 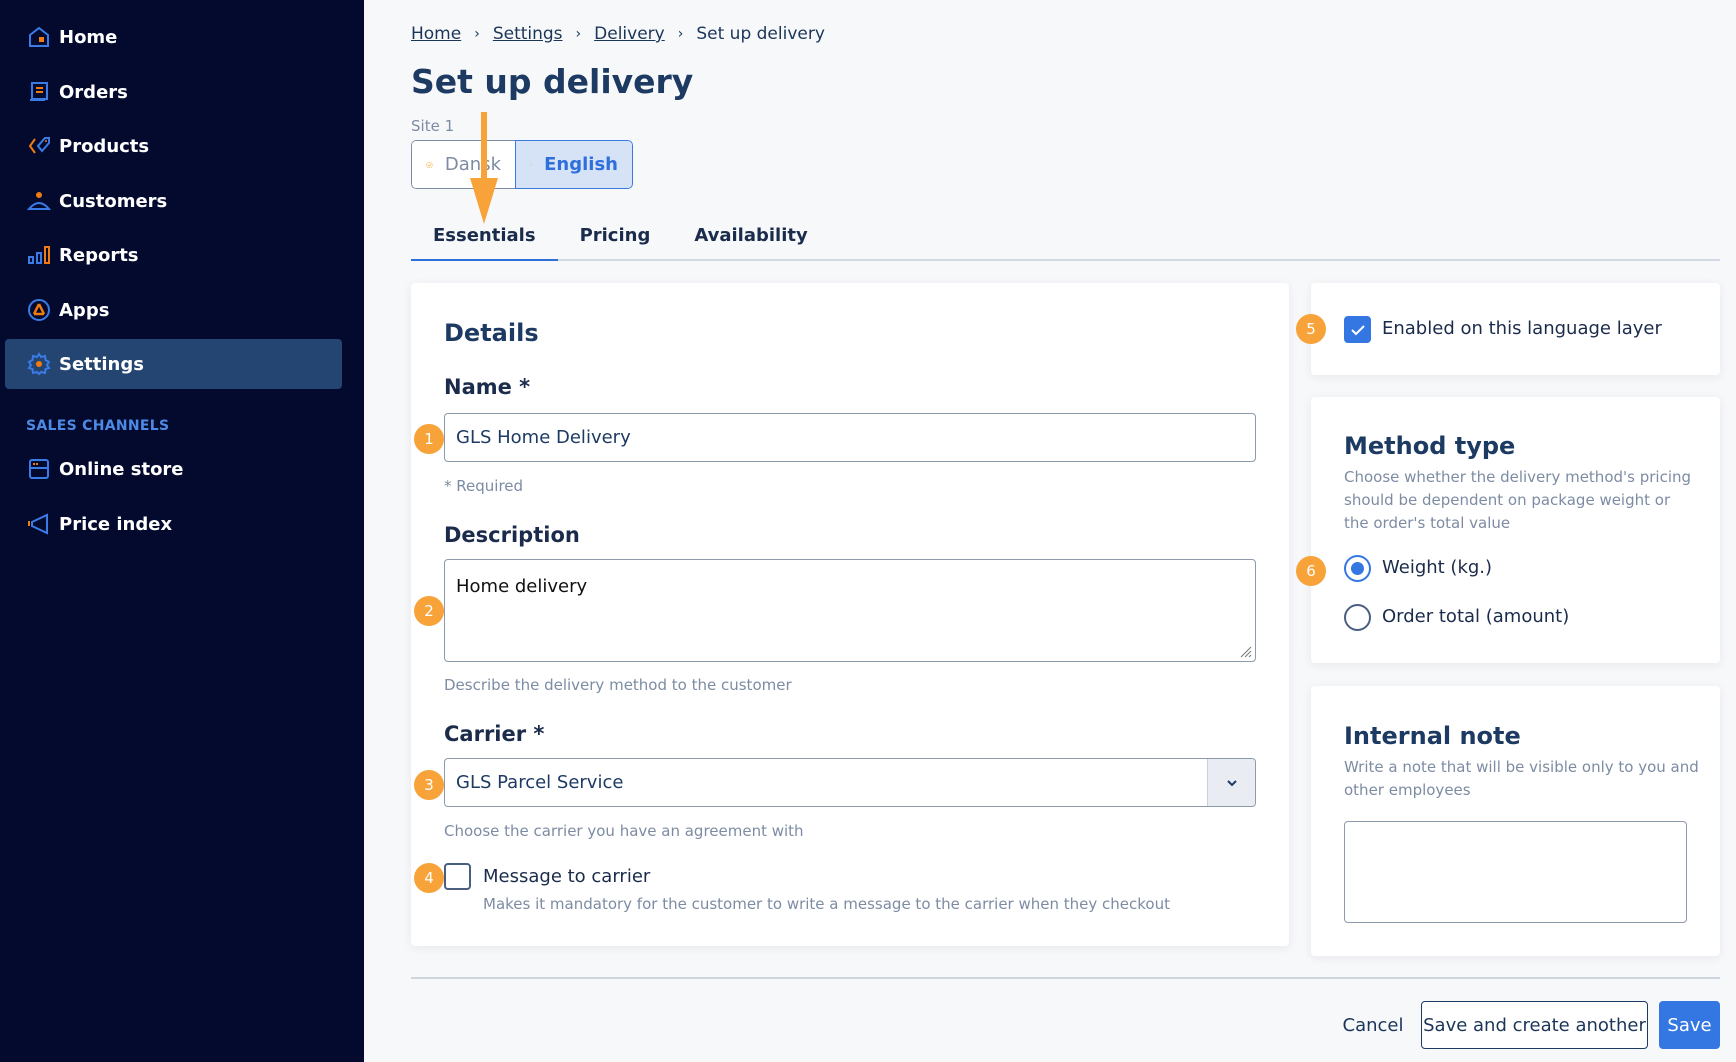 I want to click on message-to-carrier-checkbox, so click(x=457, y=876).